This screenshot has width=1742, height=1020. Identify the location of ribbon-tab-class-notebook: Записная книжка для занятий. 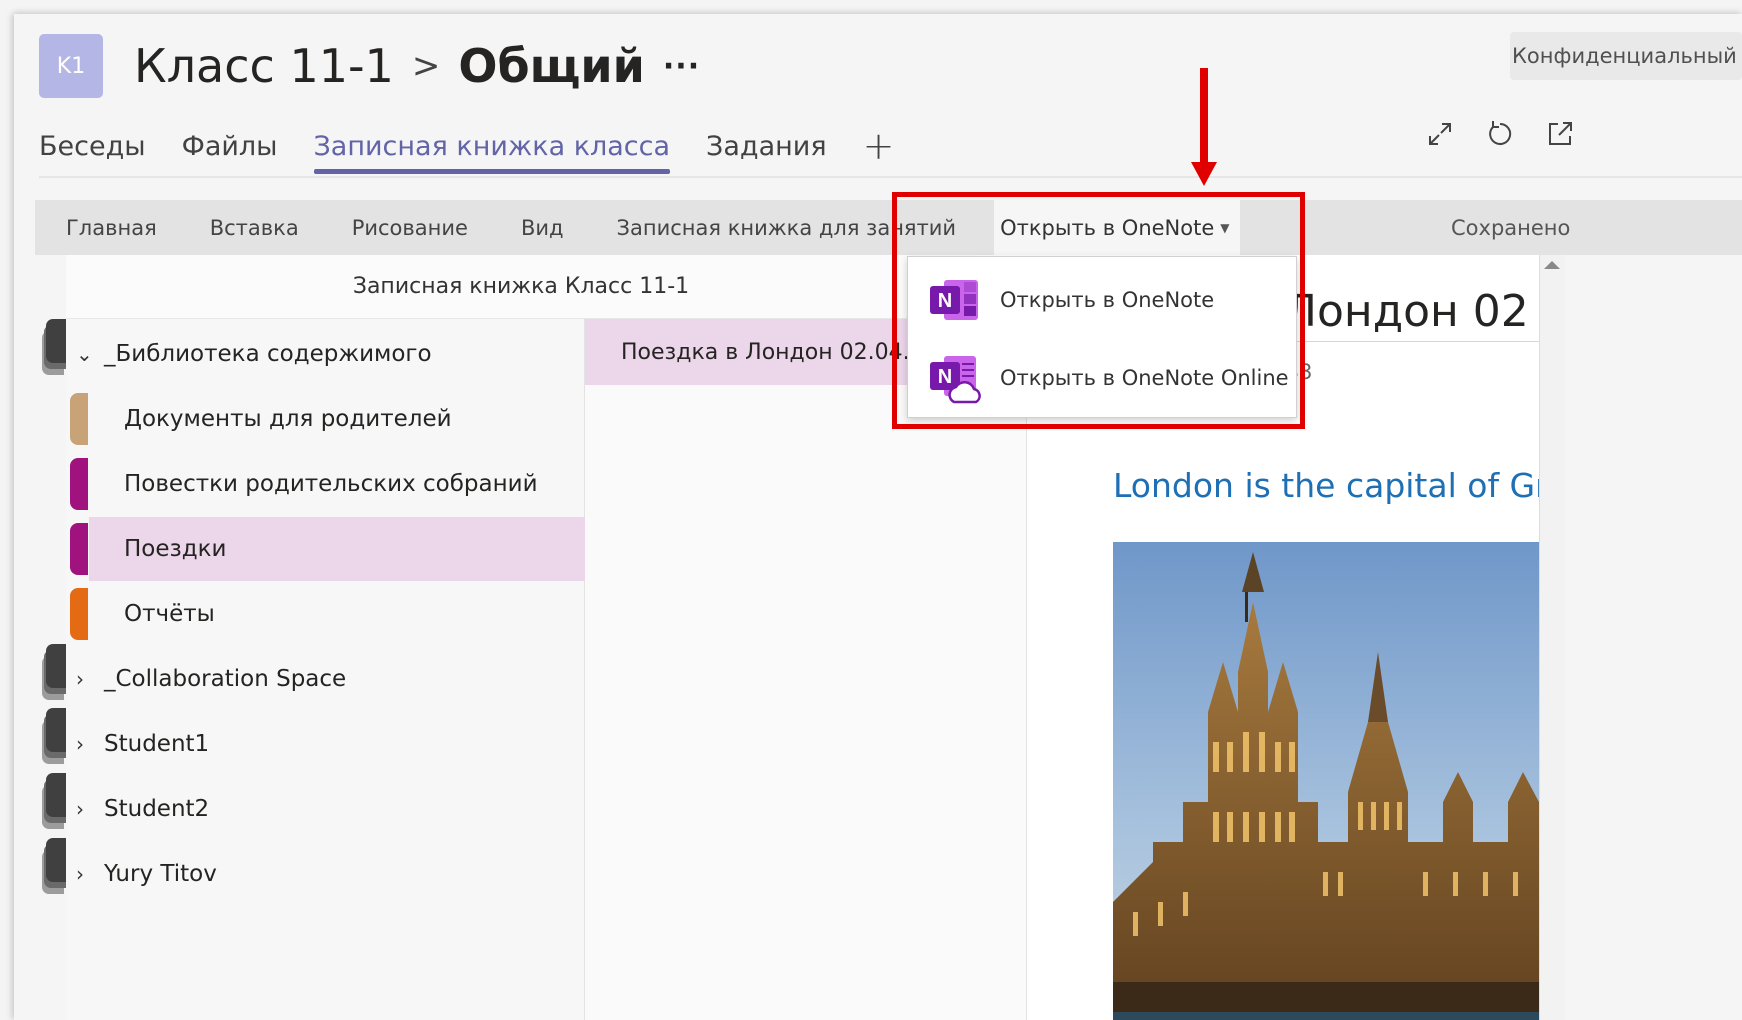
(787, 228).